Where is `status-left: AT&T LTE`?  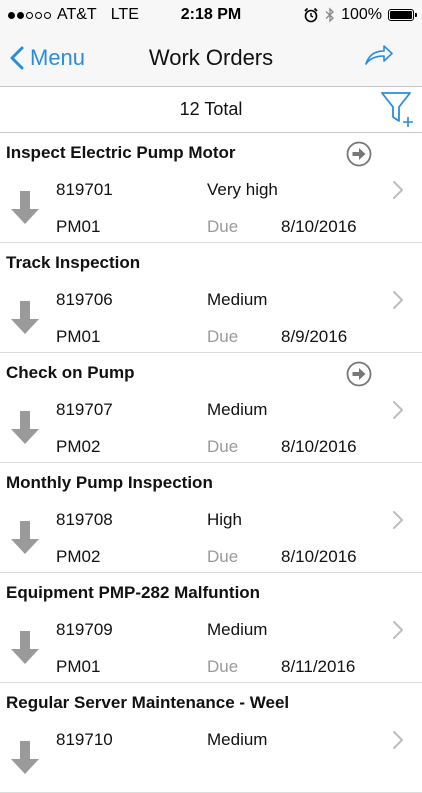
status-left: AT&T LTE is located at coordinates (73, 15).